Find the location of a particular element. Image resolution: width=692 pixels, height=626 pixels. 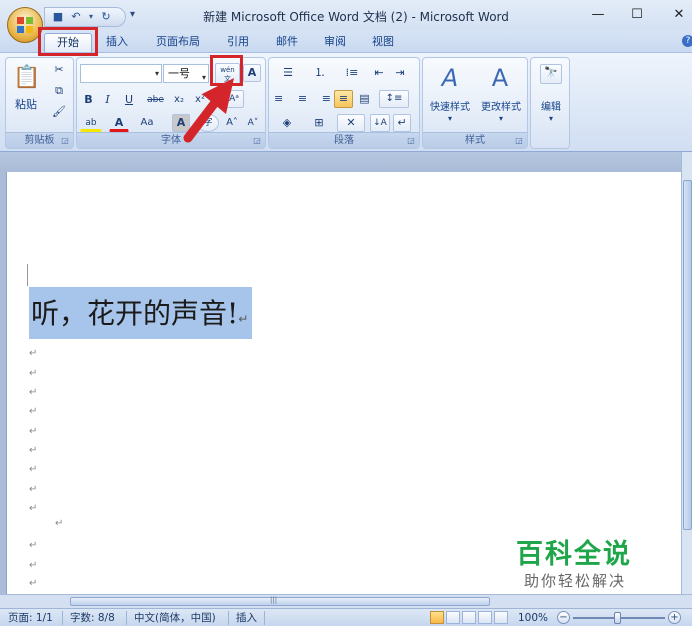

copy-icon: ⧉ is located at coordinates (59, 91).